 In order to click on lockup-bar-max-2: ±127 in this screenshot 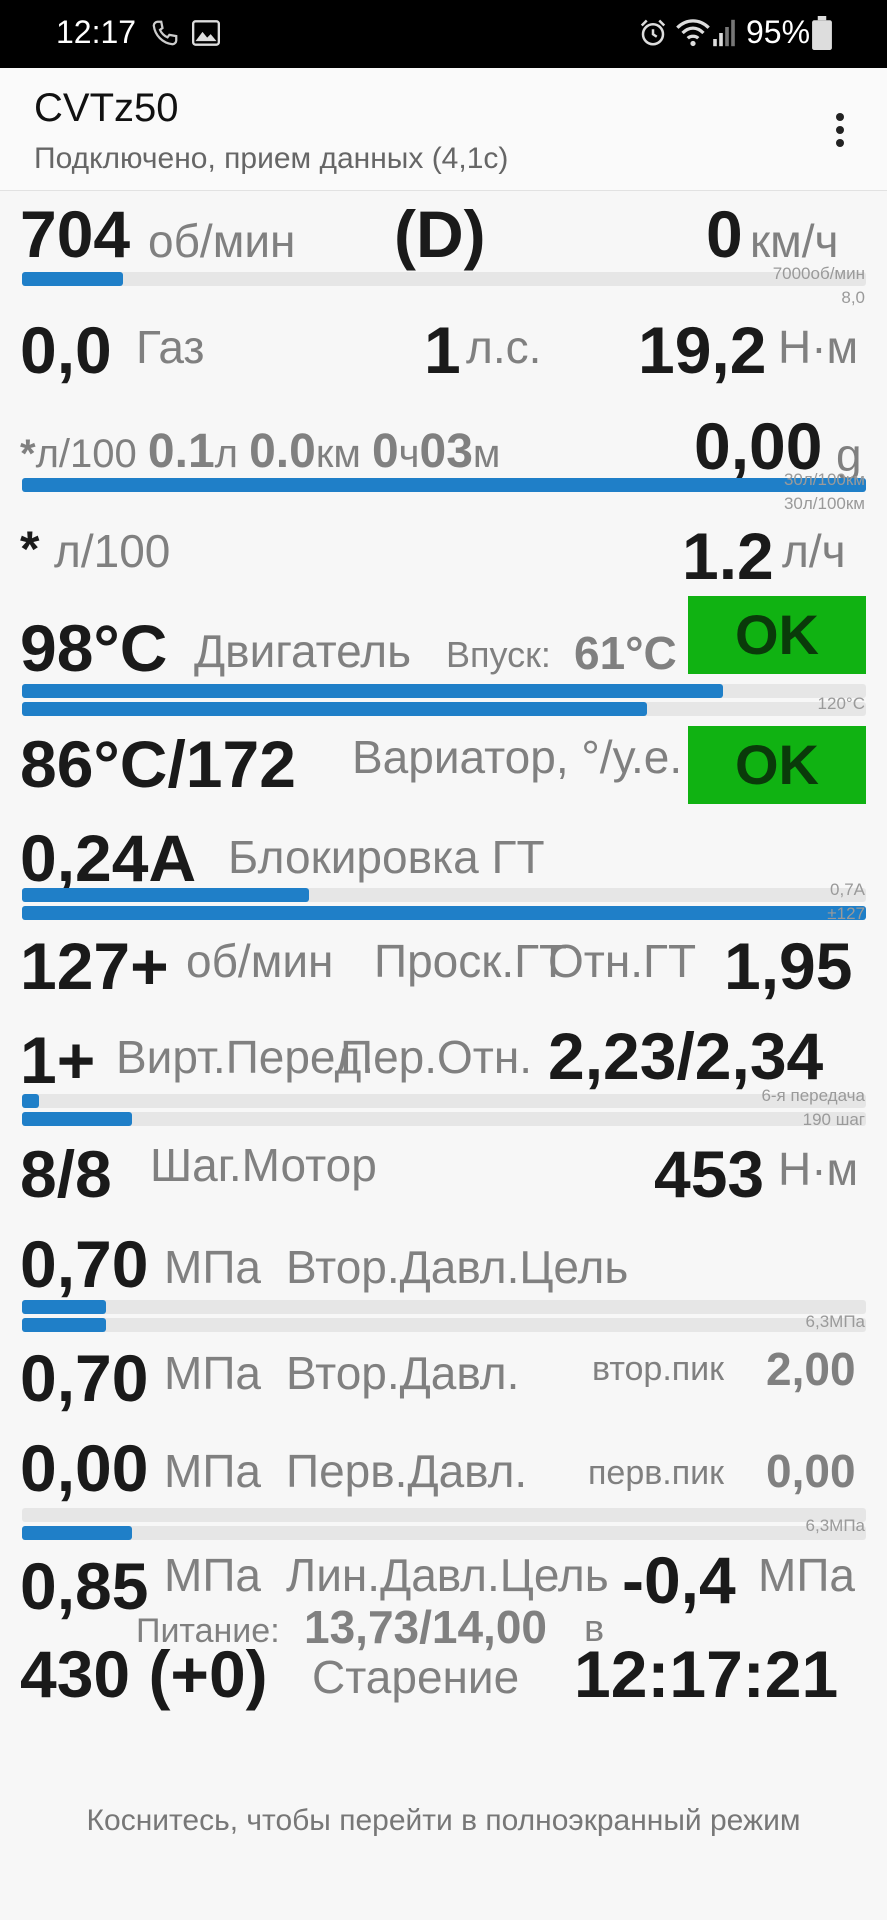, I will do `click(846, 913)`.